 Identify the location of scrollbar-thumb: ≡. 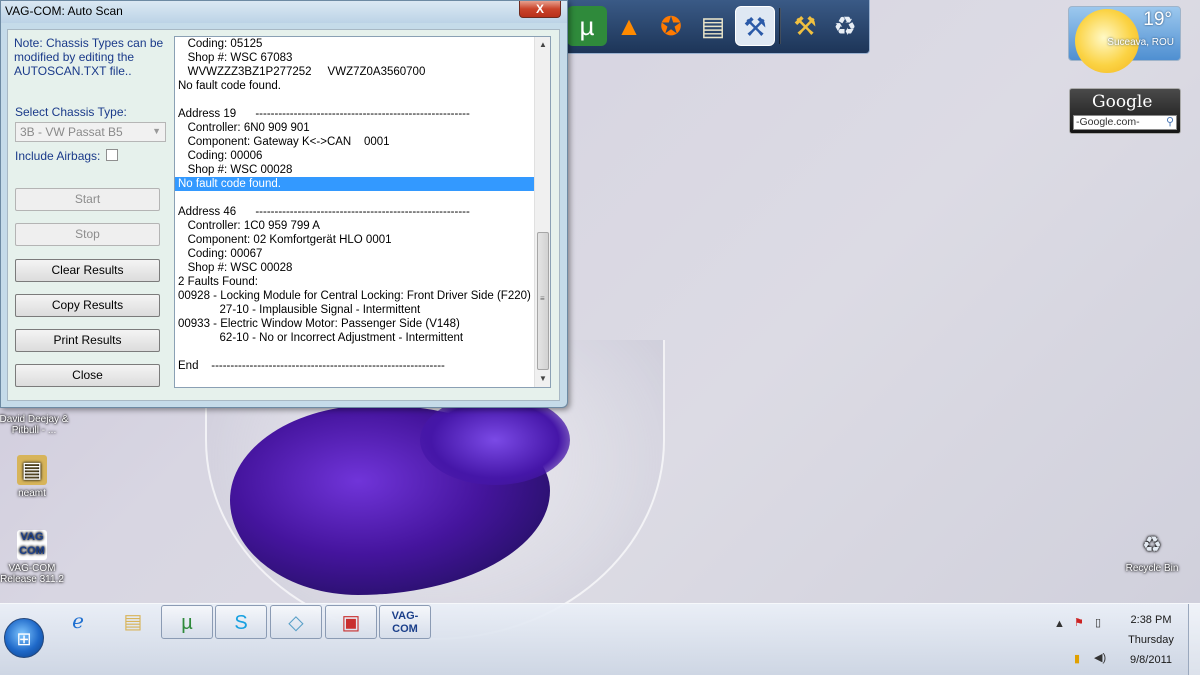
(543, 301).